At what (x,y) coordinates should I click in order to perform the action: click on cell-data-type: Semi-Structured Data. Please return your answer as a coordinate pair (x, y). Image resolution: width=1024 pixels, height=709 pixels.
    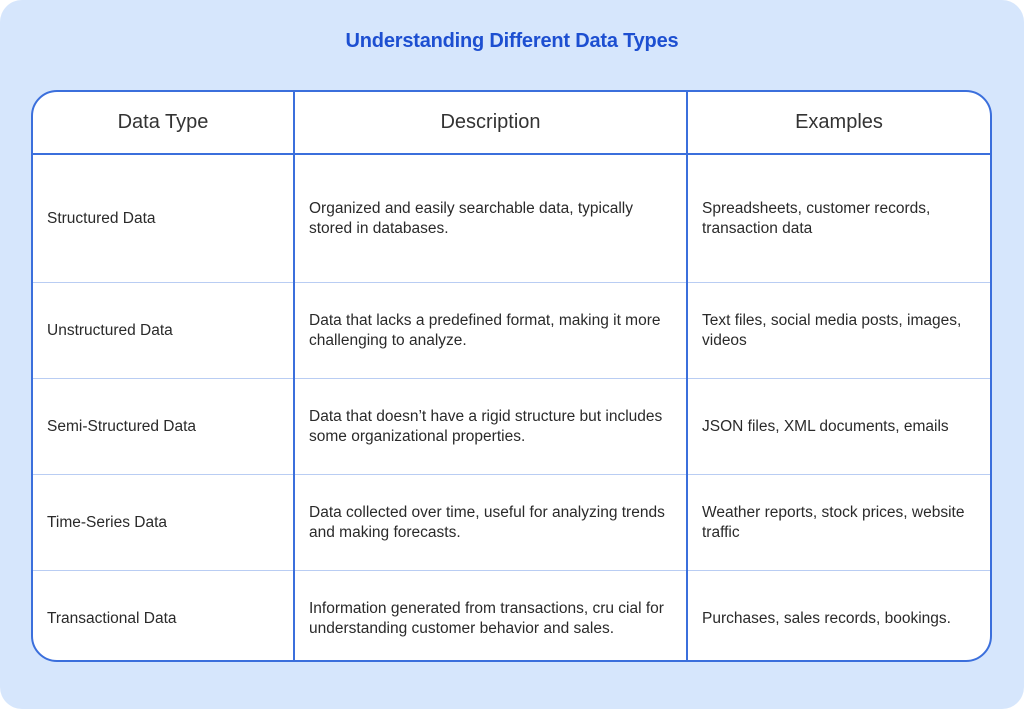
    Looking at the image, I should click on (163, 426).